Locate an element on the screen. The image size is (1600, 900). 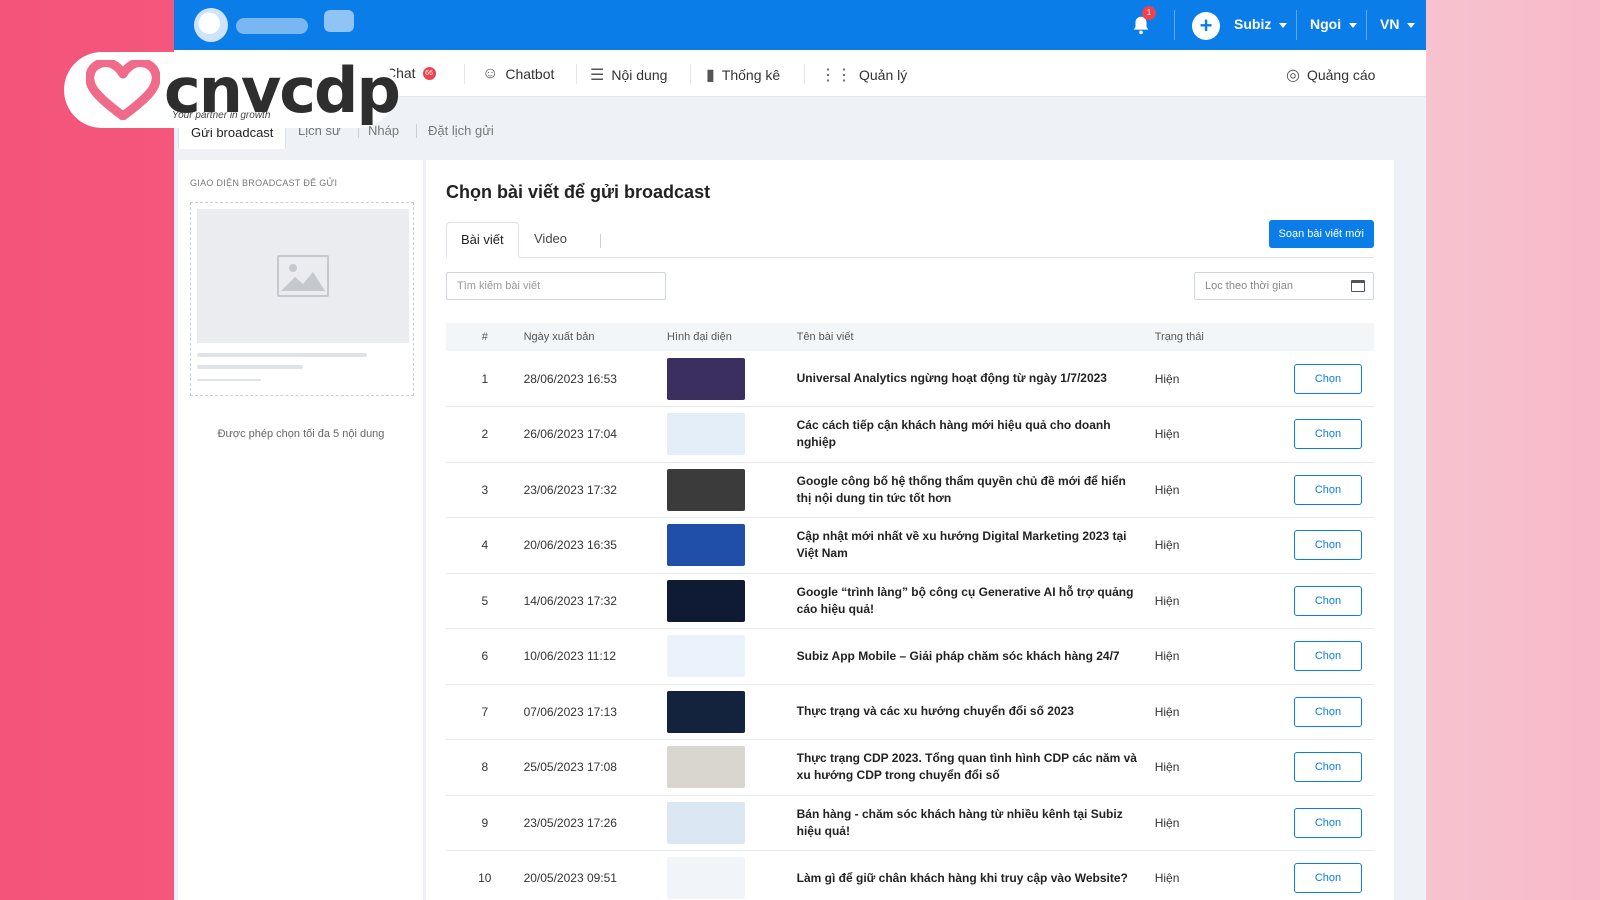
content-type-tabs: Bài viết Video is located at coordinates (910, 240).